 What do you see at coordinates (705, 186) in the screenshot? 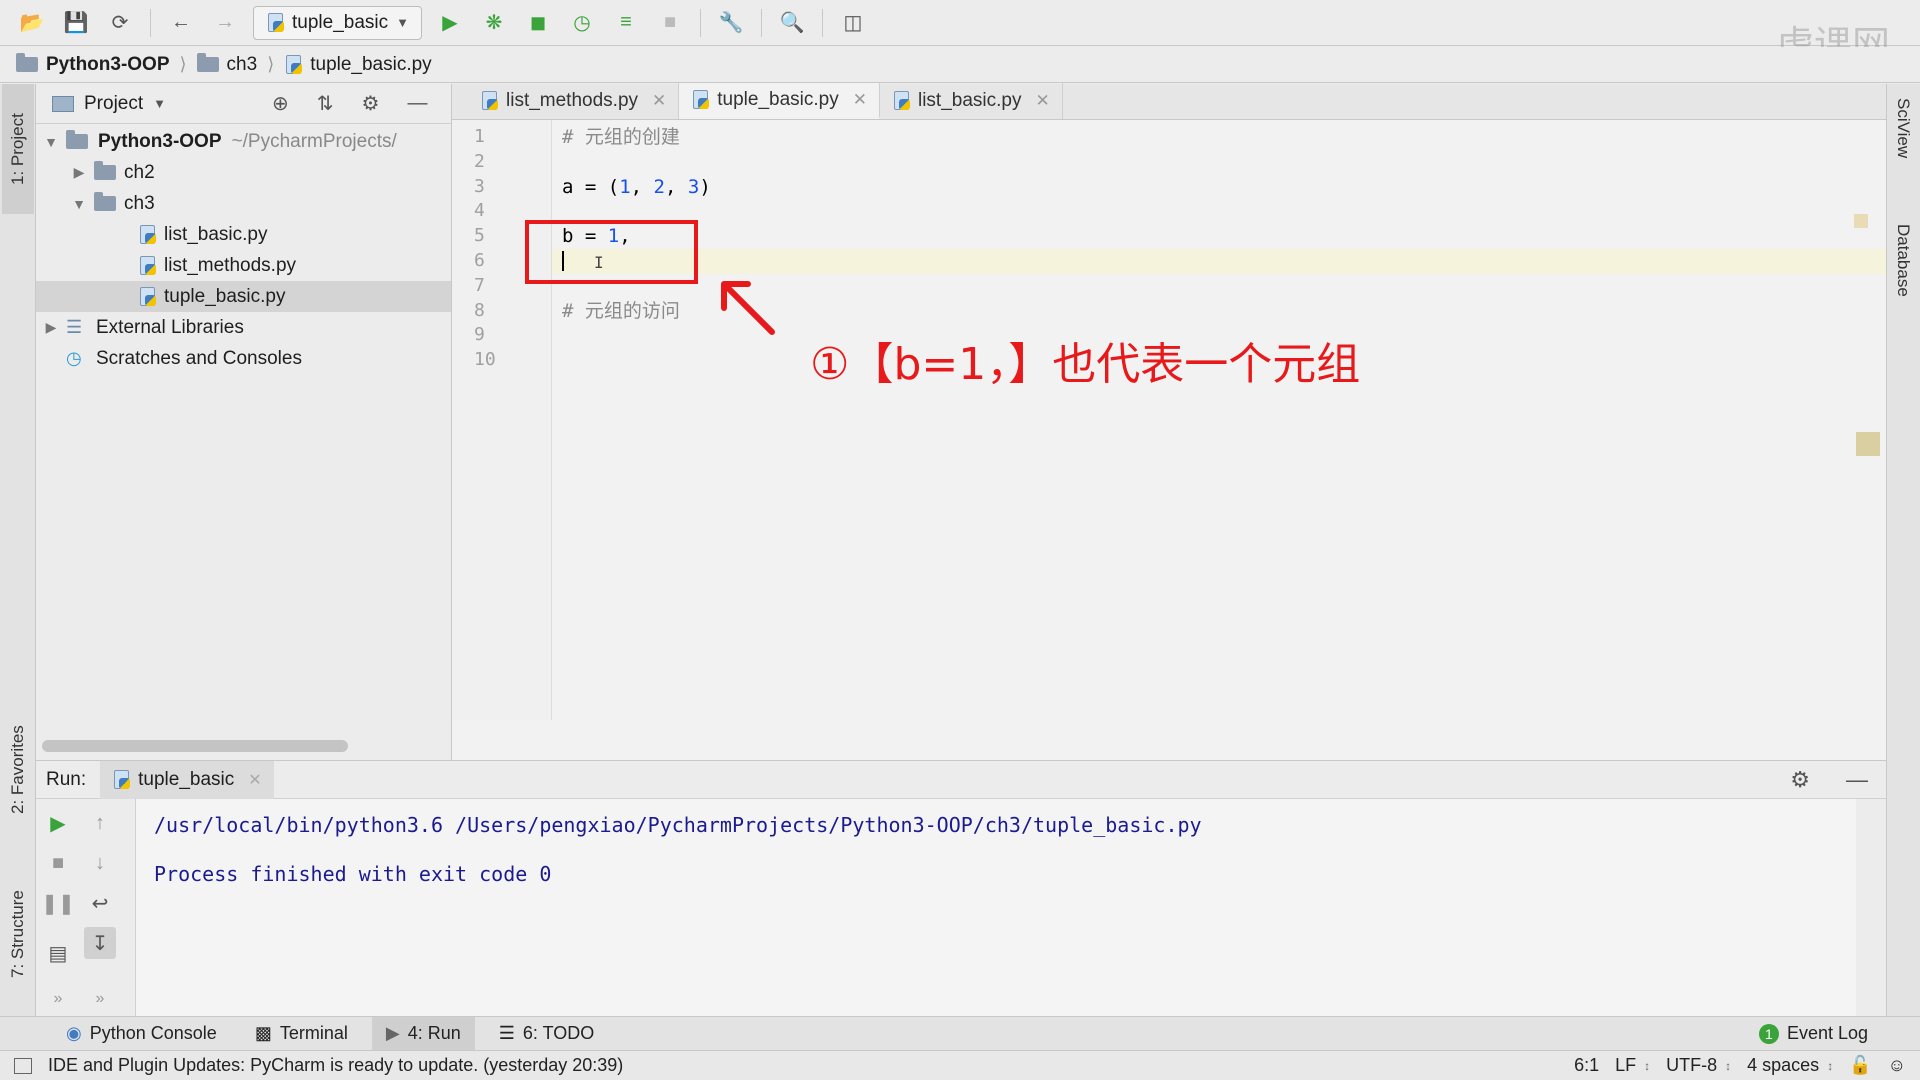
I see `code-token: )` at bounding box center [705, 186].